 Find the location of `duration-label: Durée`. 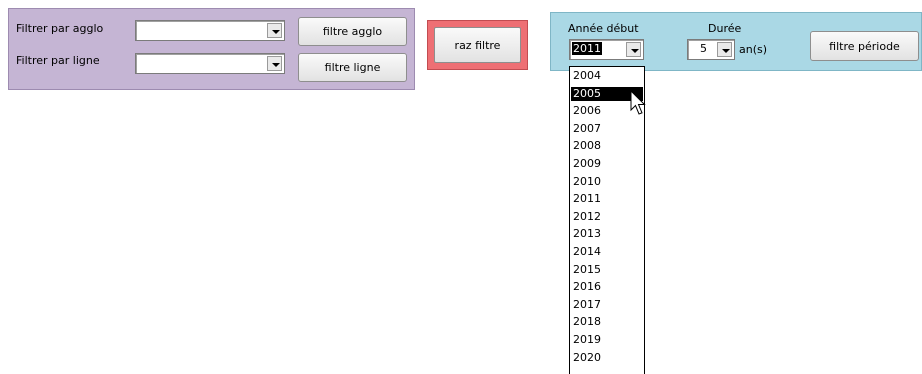

duration-label: Durée is located at coordinates (725, 28).